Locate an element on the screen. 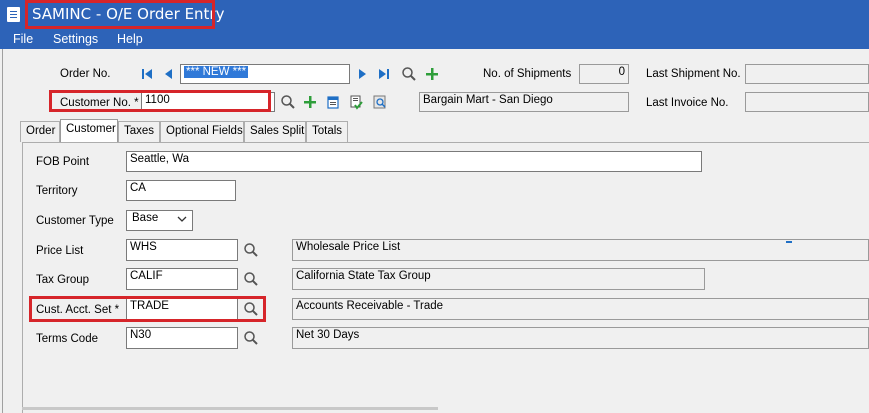 The image size is (869, 413). fob-point-input: Seattle, Wa is located at coordinates (414, 161).